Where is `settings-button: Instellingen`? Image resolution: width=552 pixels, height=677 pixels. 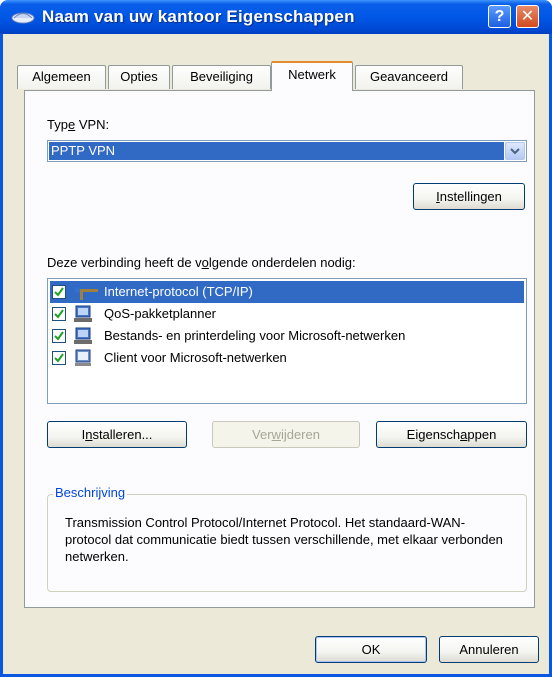
settings-button: Instellingen is located at coordinates (469, 196).